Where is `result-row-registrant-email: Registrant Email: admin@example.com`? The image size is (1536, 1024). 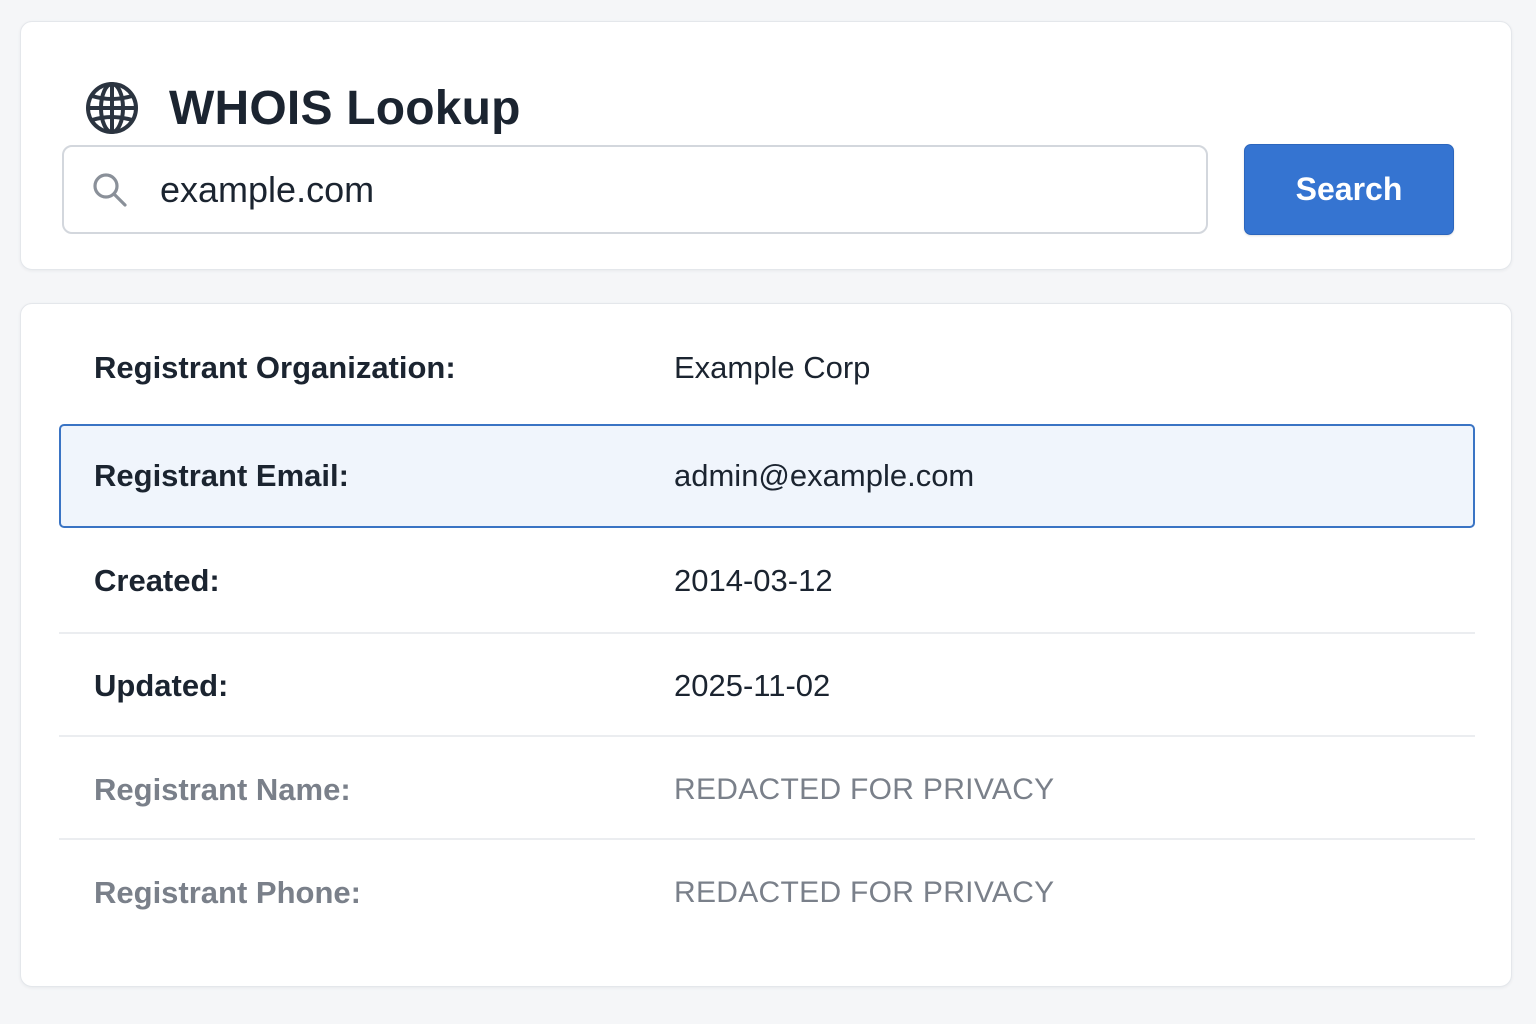
result-row-registrant-email: Registrant Email: admin@example.com is located at coordinates (767, 476).